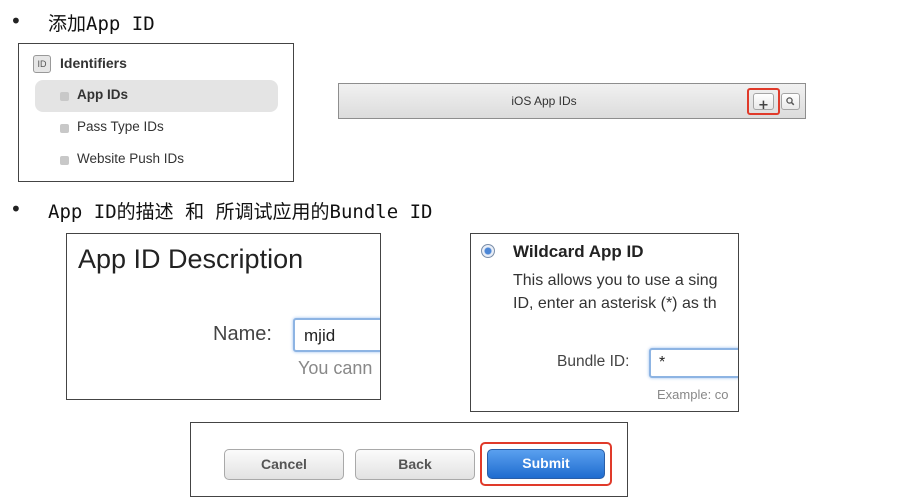 This screenshot has height=499, width=901. What do you see at coordinates (131, 158) in the screenshot?
I see `sidebar-item-label: Website Push IDs` at bounding box center [131, 158].